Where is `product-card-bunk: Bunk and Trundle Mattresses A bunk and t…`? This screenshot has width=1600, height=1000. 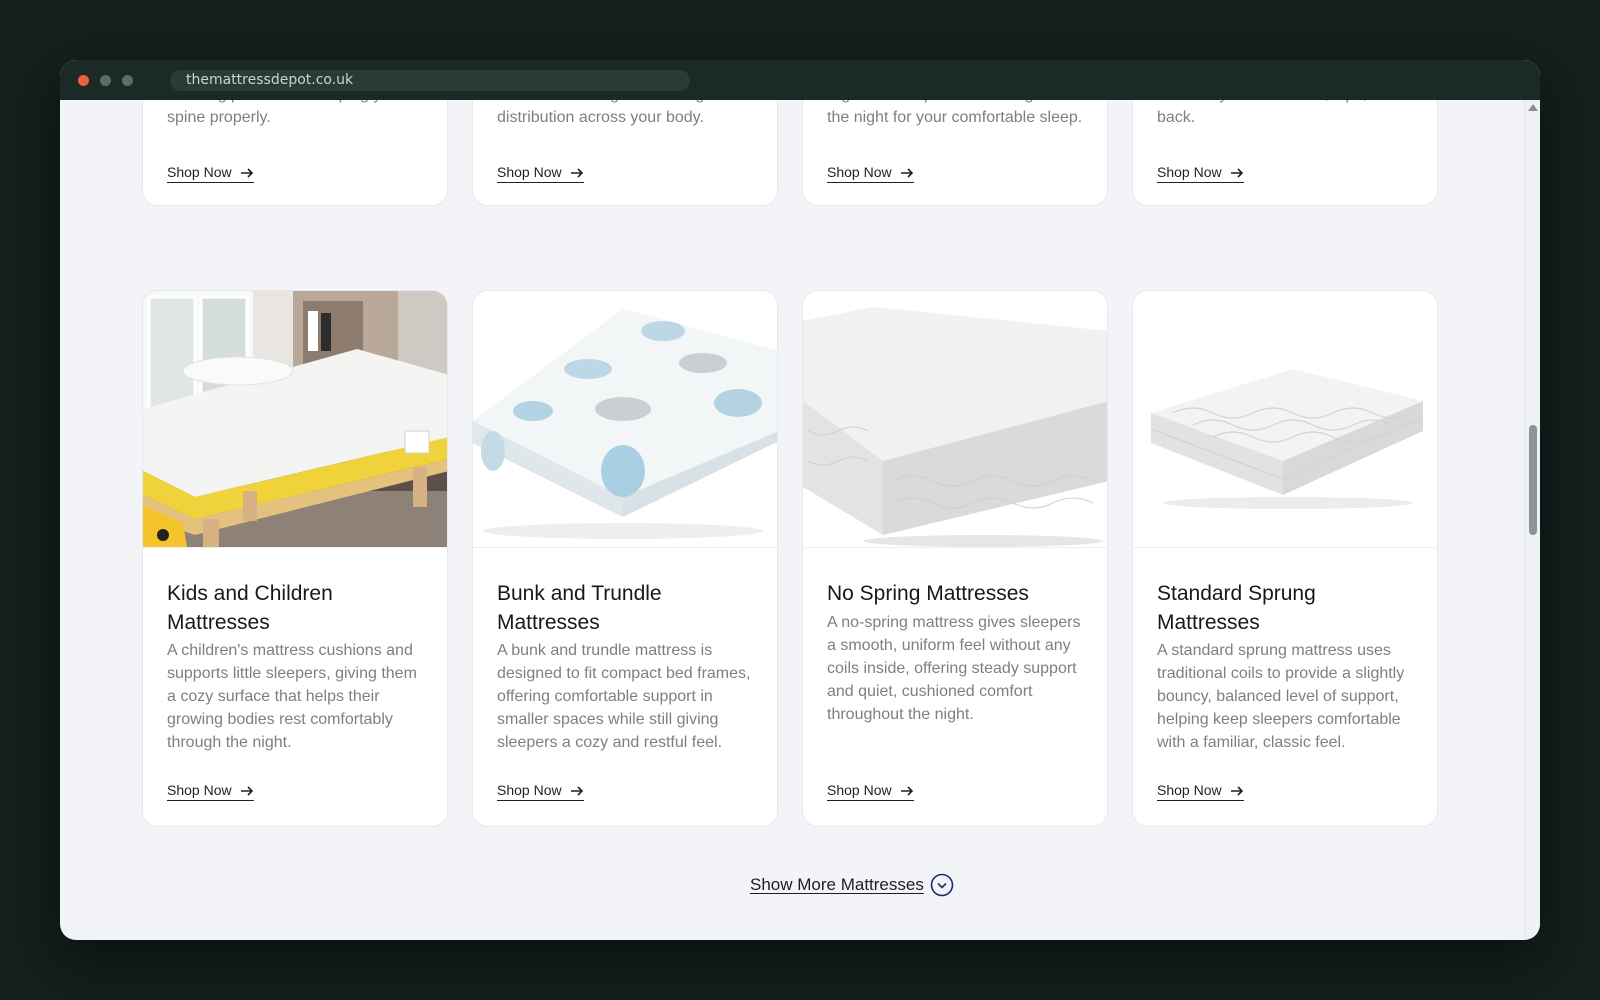 product-card-bunk: Bunk and Trundle Mattresses A bunk and t… is located at coordinates (625, 558).